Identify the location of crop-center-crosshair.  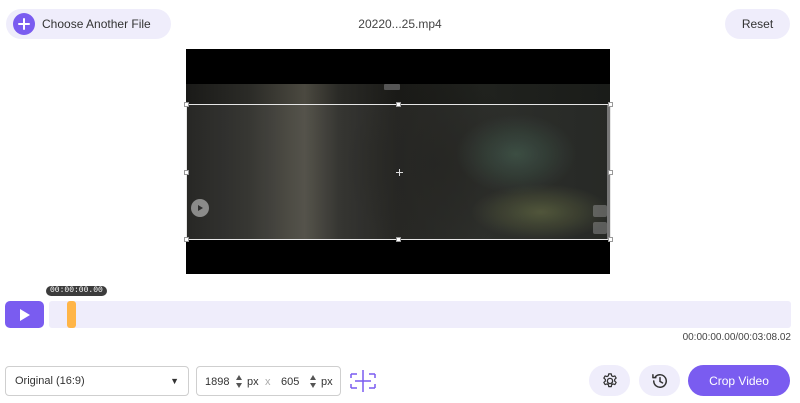
(399, 172).